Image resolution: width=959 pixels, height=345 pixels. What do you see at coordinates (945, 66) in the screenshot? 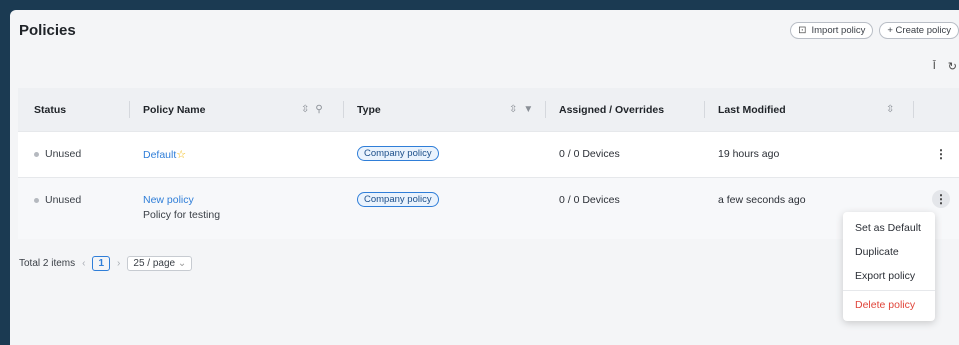
I see `table-tools: Ī ↻` at bounding box center [945, 66].